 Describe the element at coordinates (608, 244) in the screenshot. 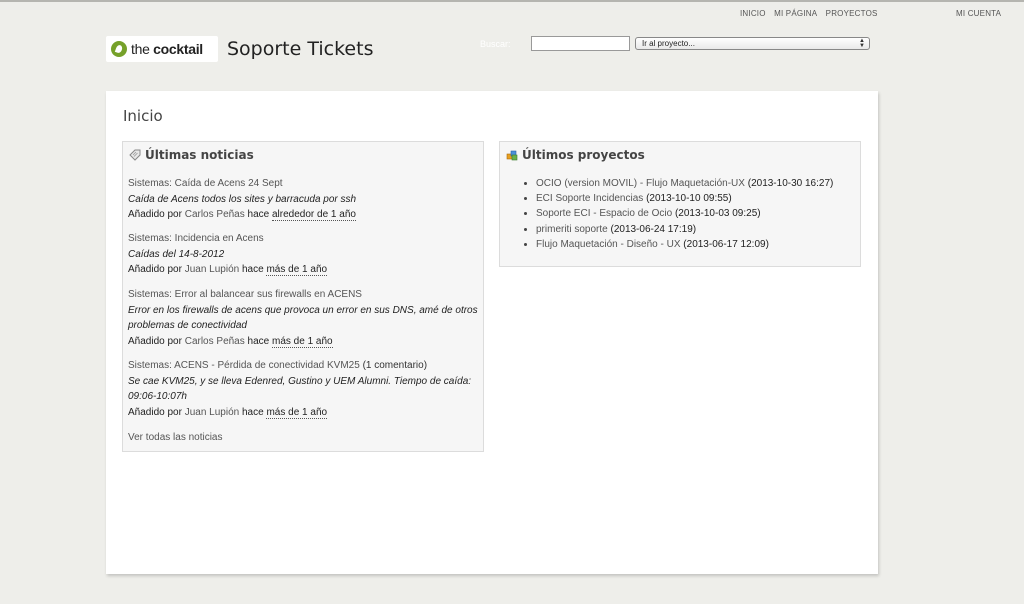

I see `project-link: Flujo Maquetación - Diseño - UX` at that location.